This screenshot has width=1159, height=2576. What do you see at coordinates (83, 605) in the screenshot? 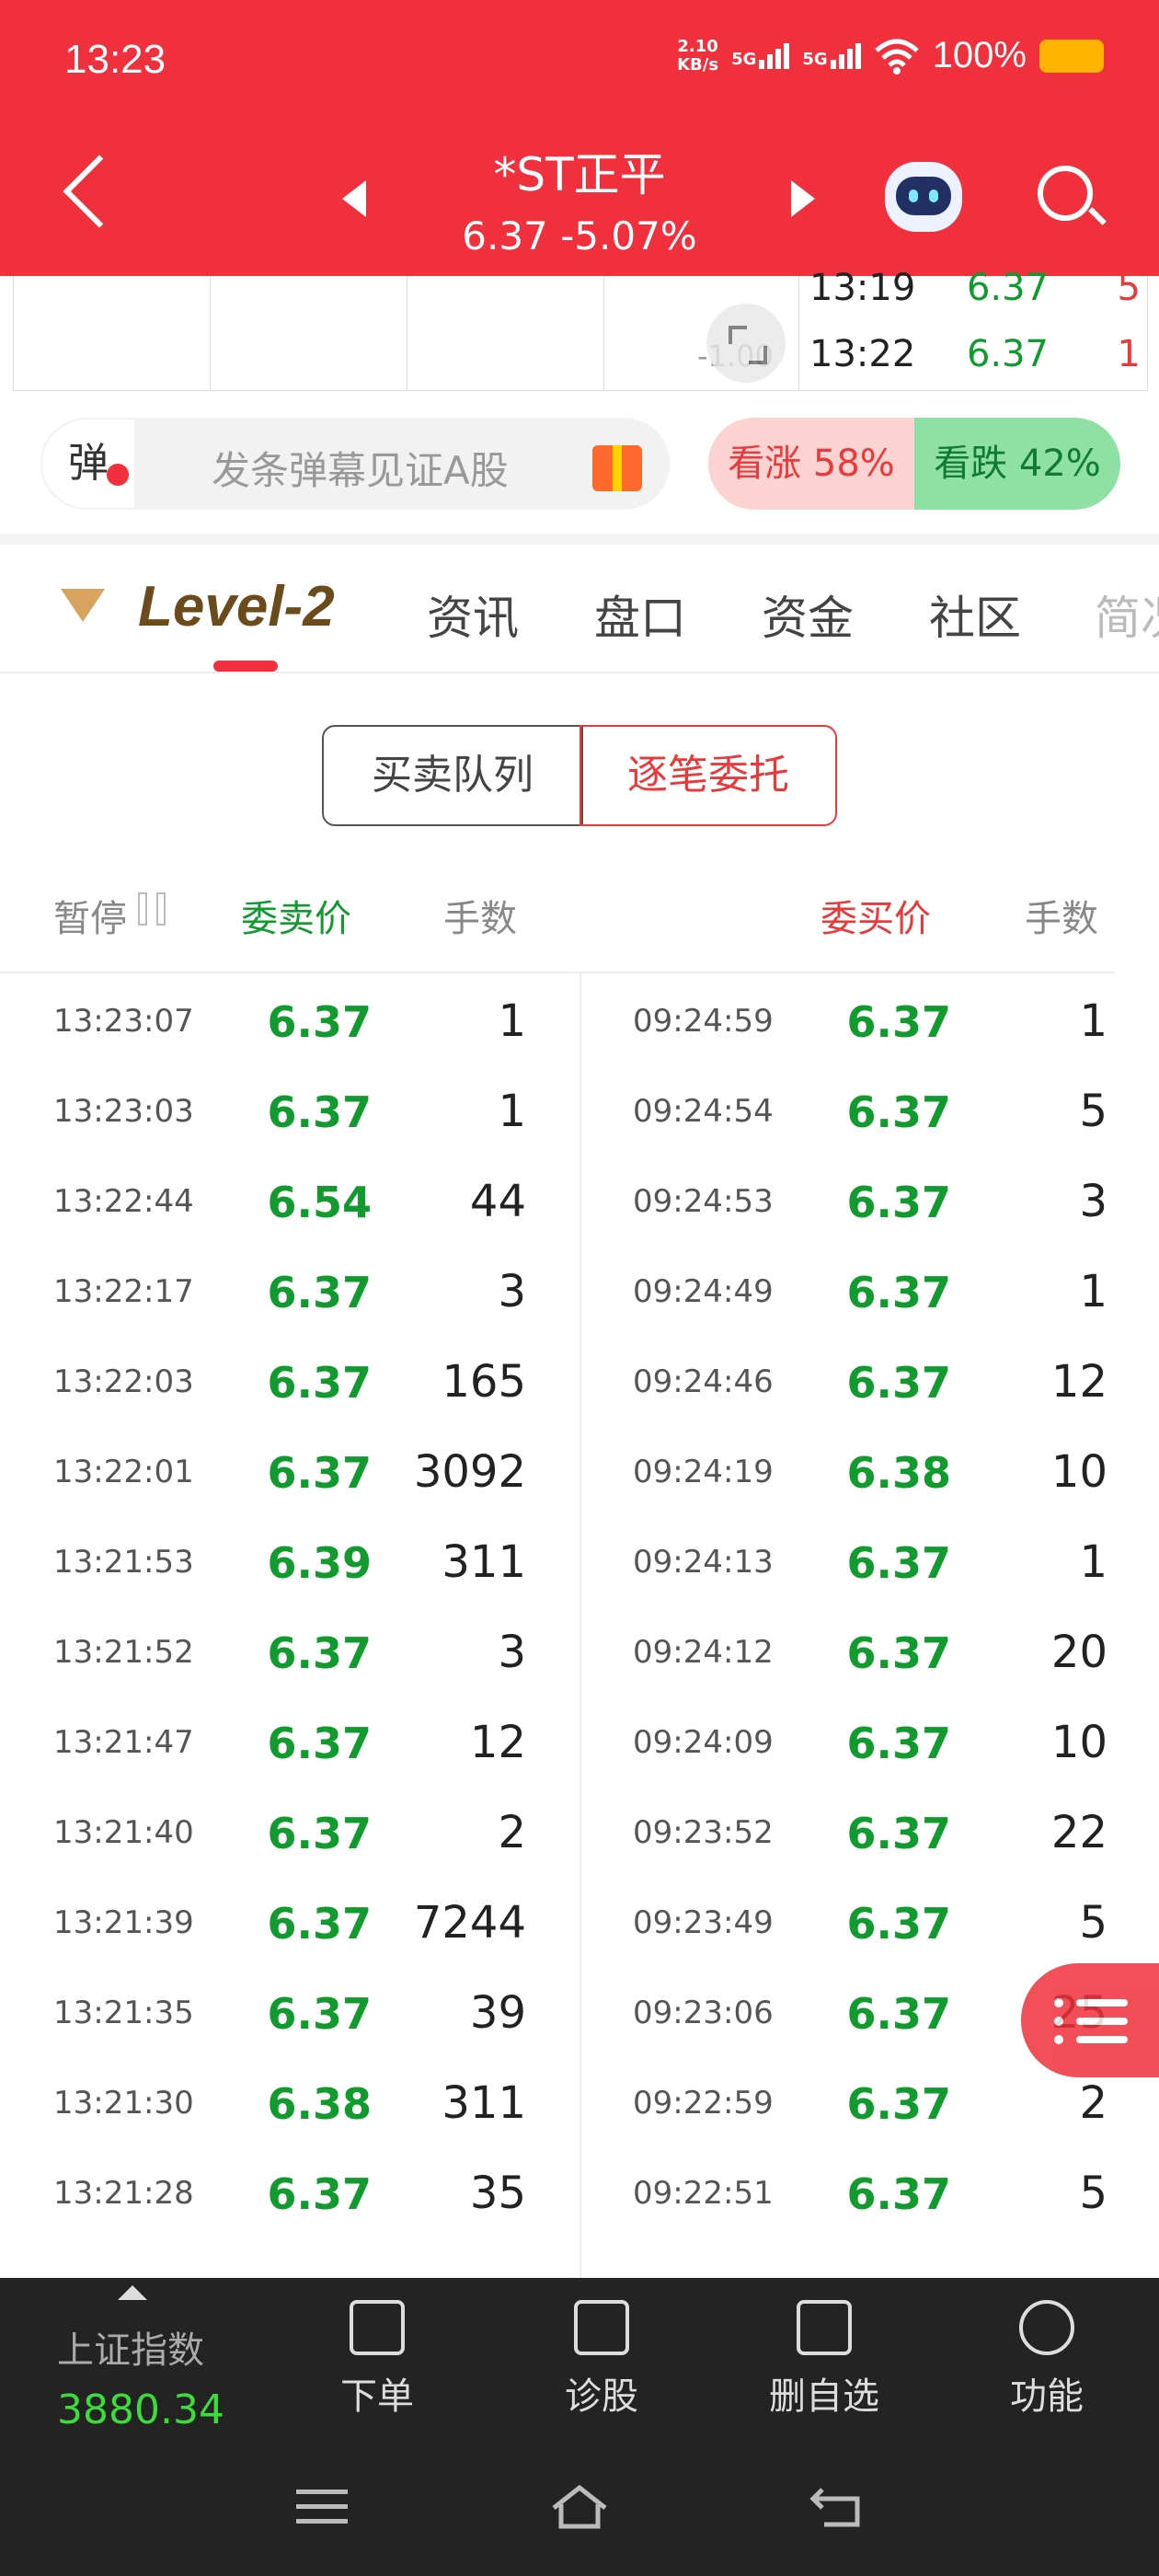
I see `diamond-icon` at bounding box center [83, 605].